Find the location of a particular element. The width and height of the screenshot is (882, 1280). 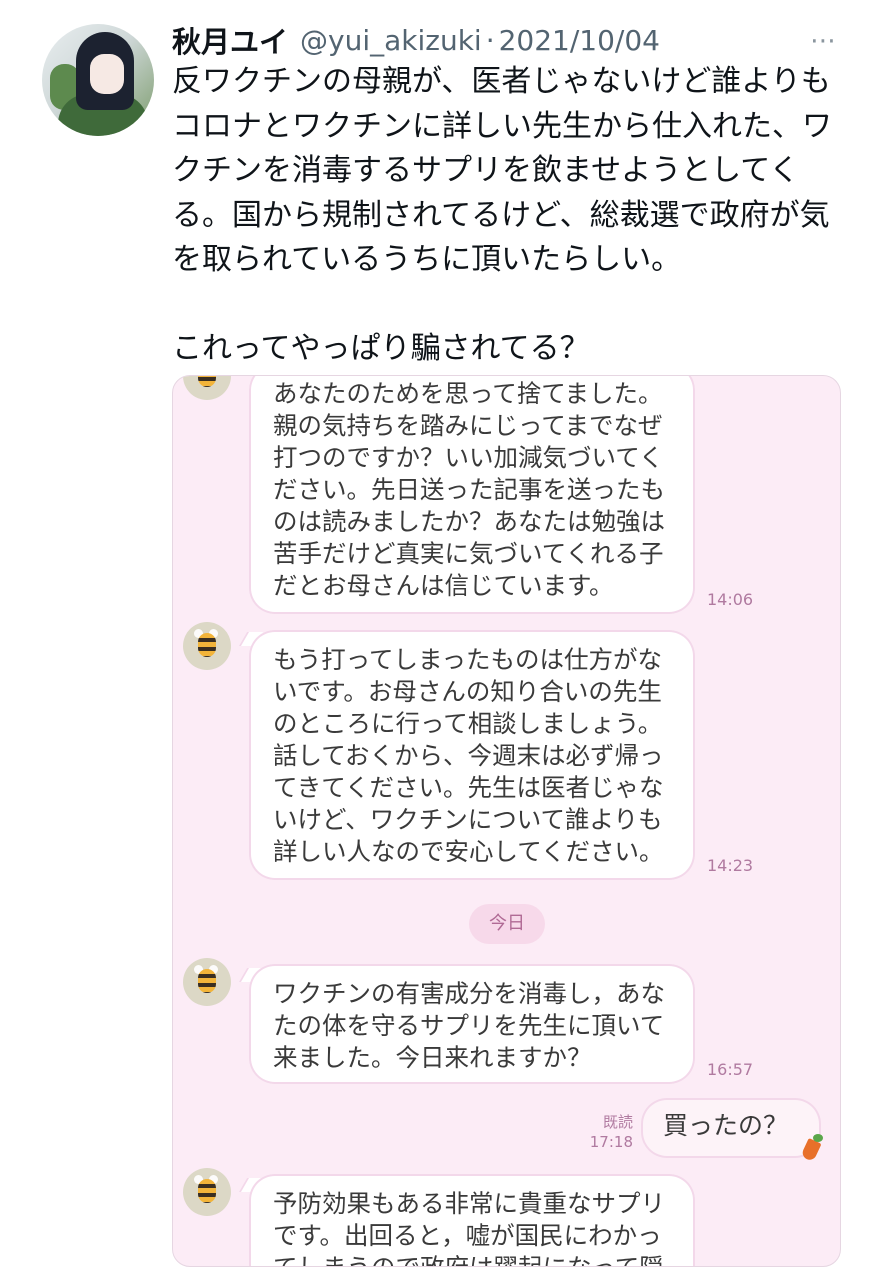

tweet-date: 2021/10/04 is located at coordinates (579, 40).